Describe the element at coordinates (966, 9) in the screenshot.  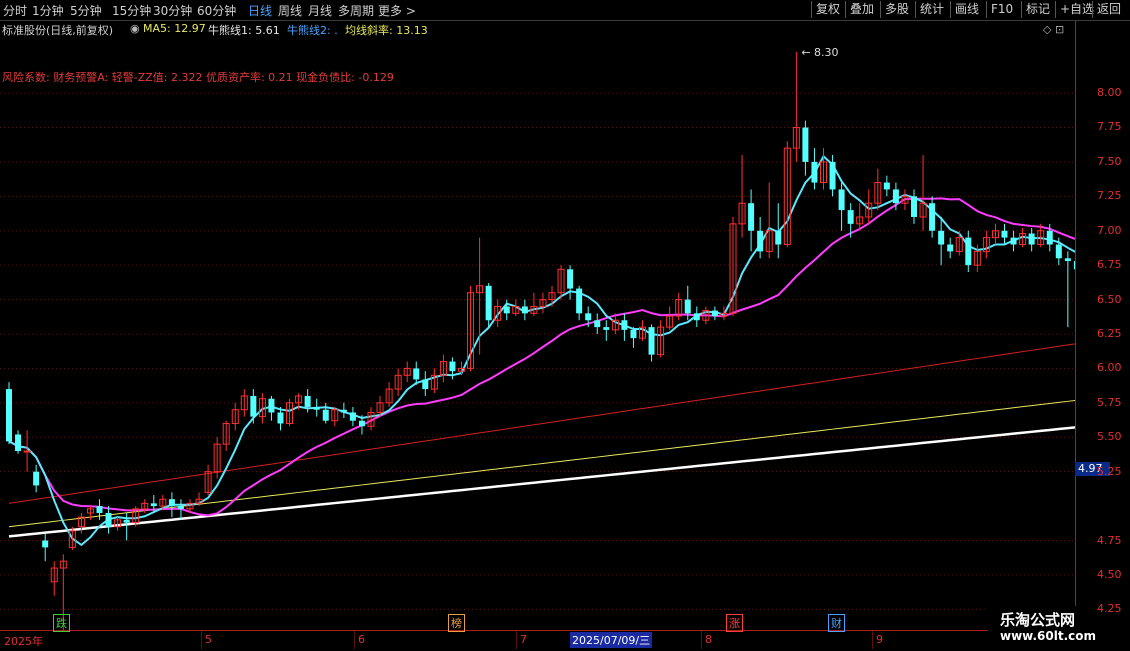
I see `toolbar-button-4: 画线` at that location.